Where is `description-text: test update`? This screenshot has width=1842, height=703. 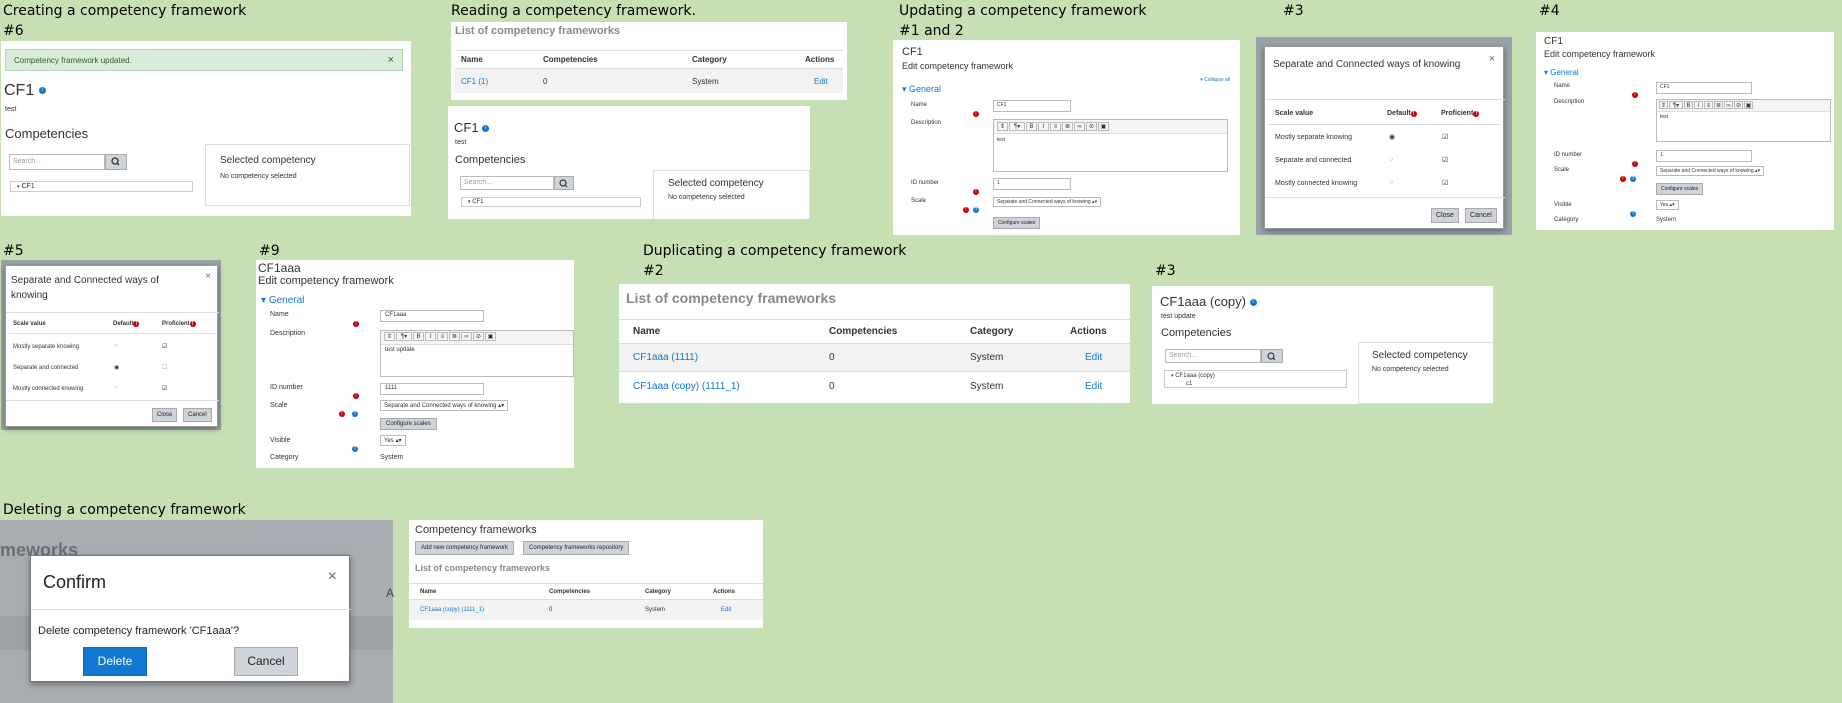
description-text: test update is located at coordinates (477, 350).